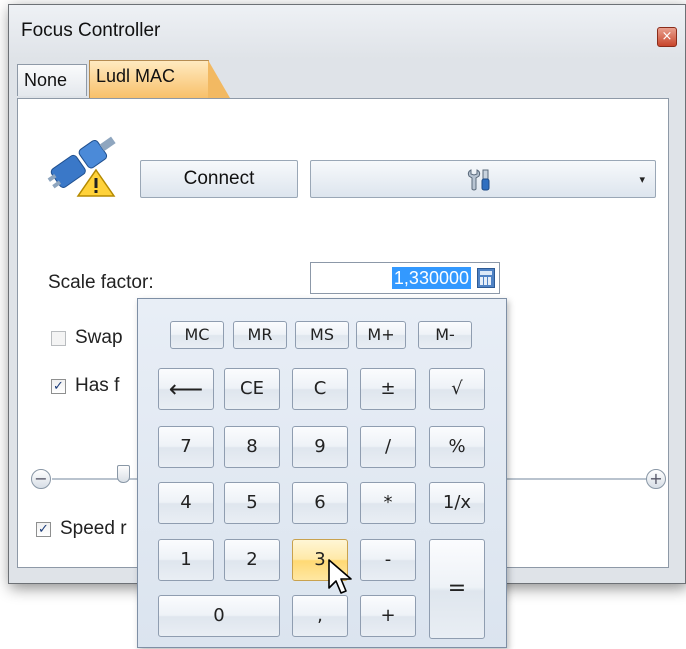 The image size is (686, 649). What do you see at coordinates (123, 474) in the screenshot?
I see `slider-thumb` at bounding box center [123, 474].